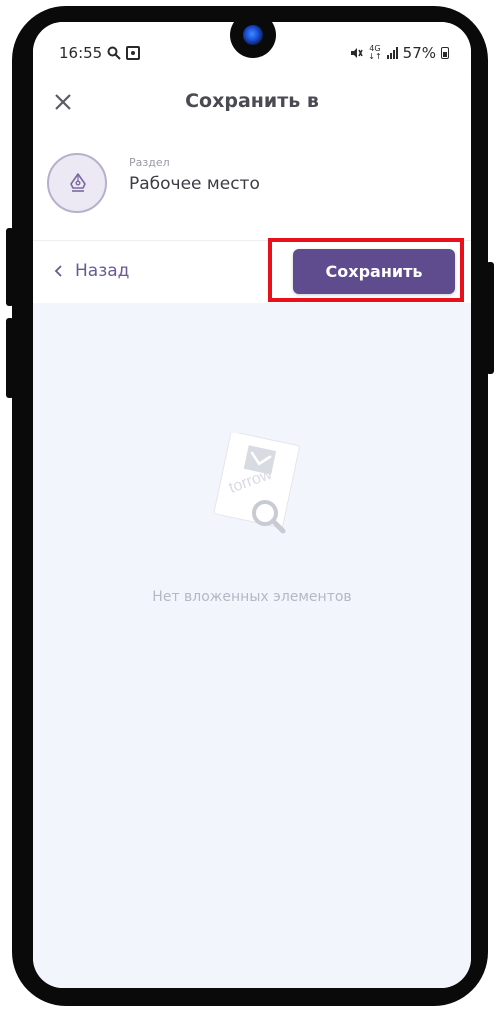 The width and height of the screenshot is (500, 1016). I want to click on signal-icon, so click(392, 53).